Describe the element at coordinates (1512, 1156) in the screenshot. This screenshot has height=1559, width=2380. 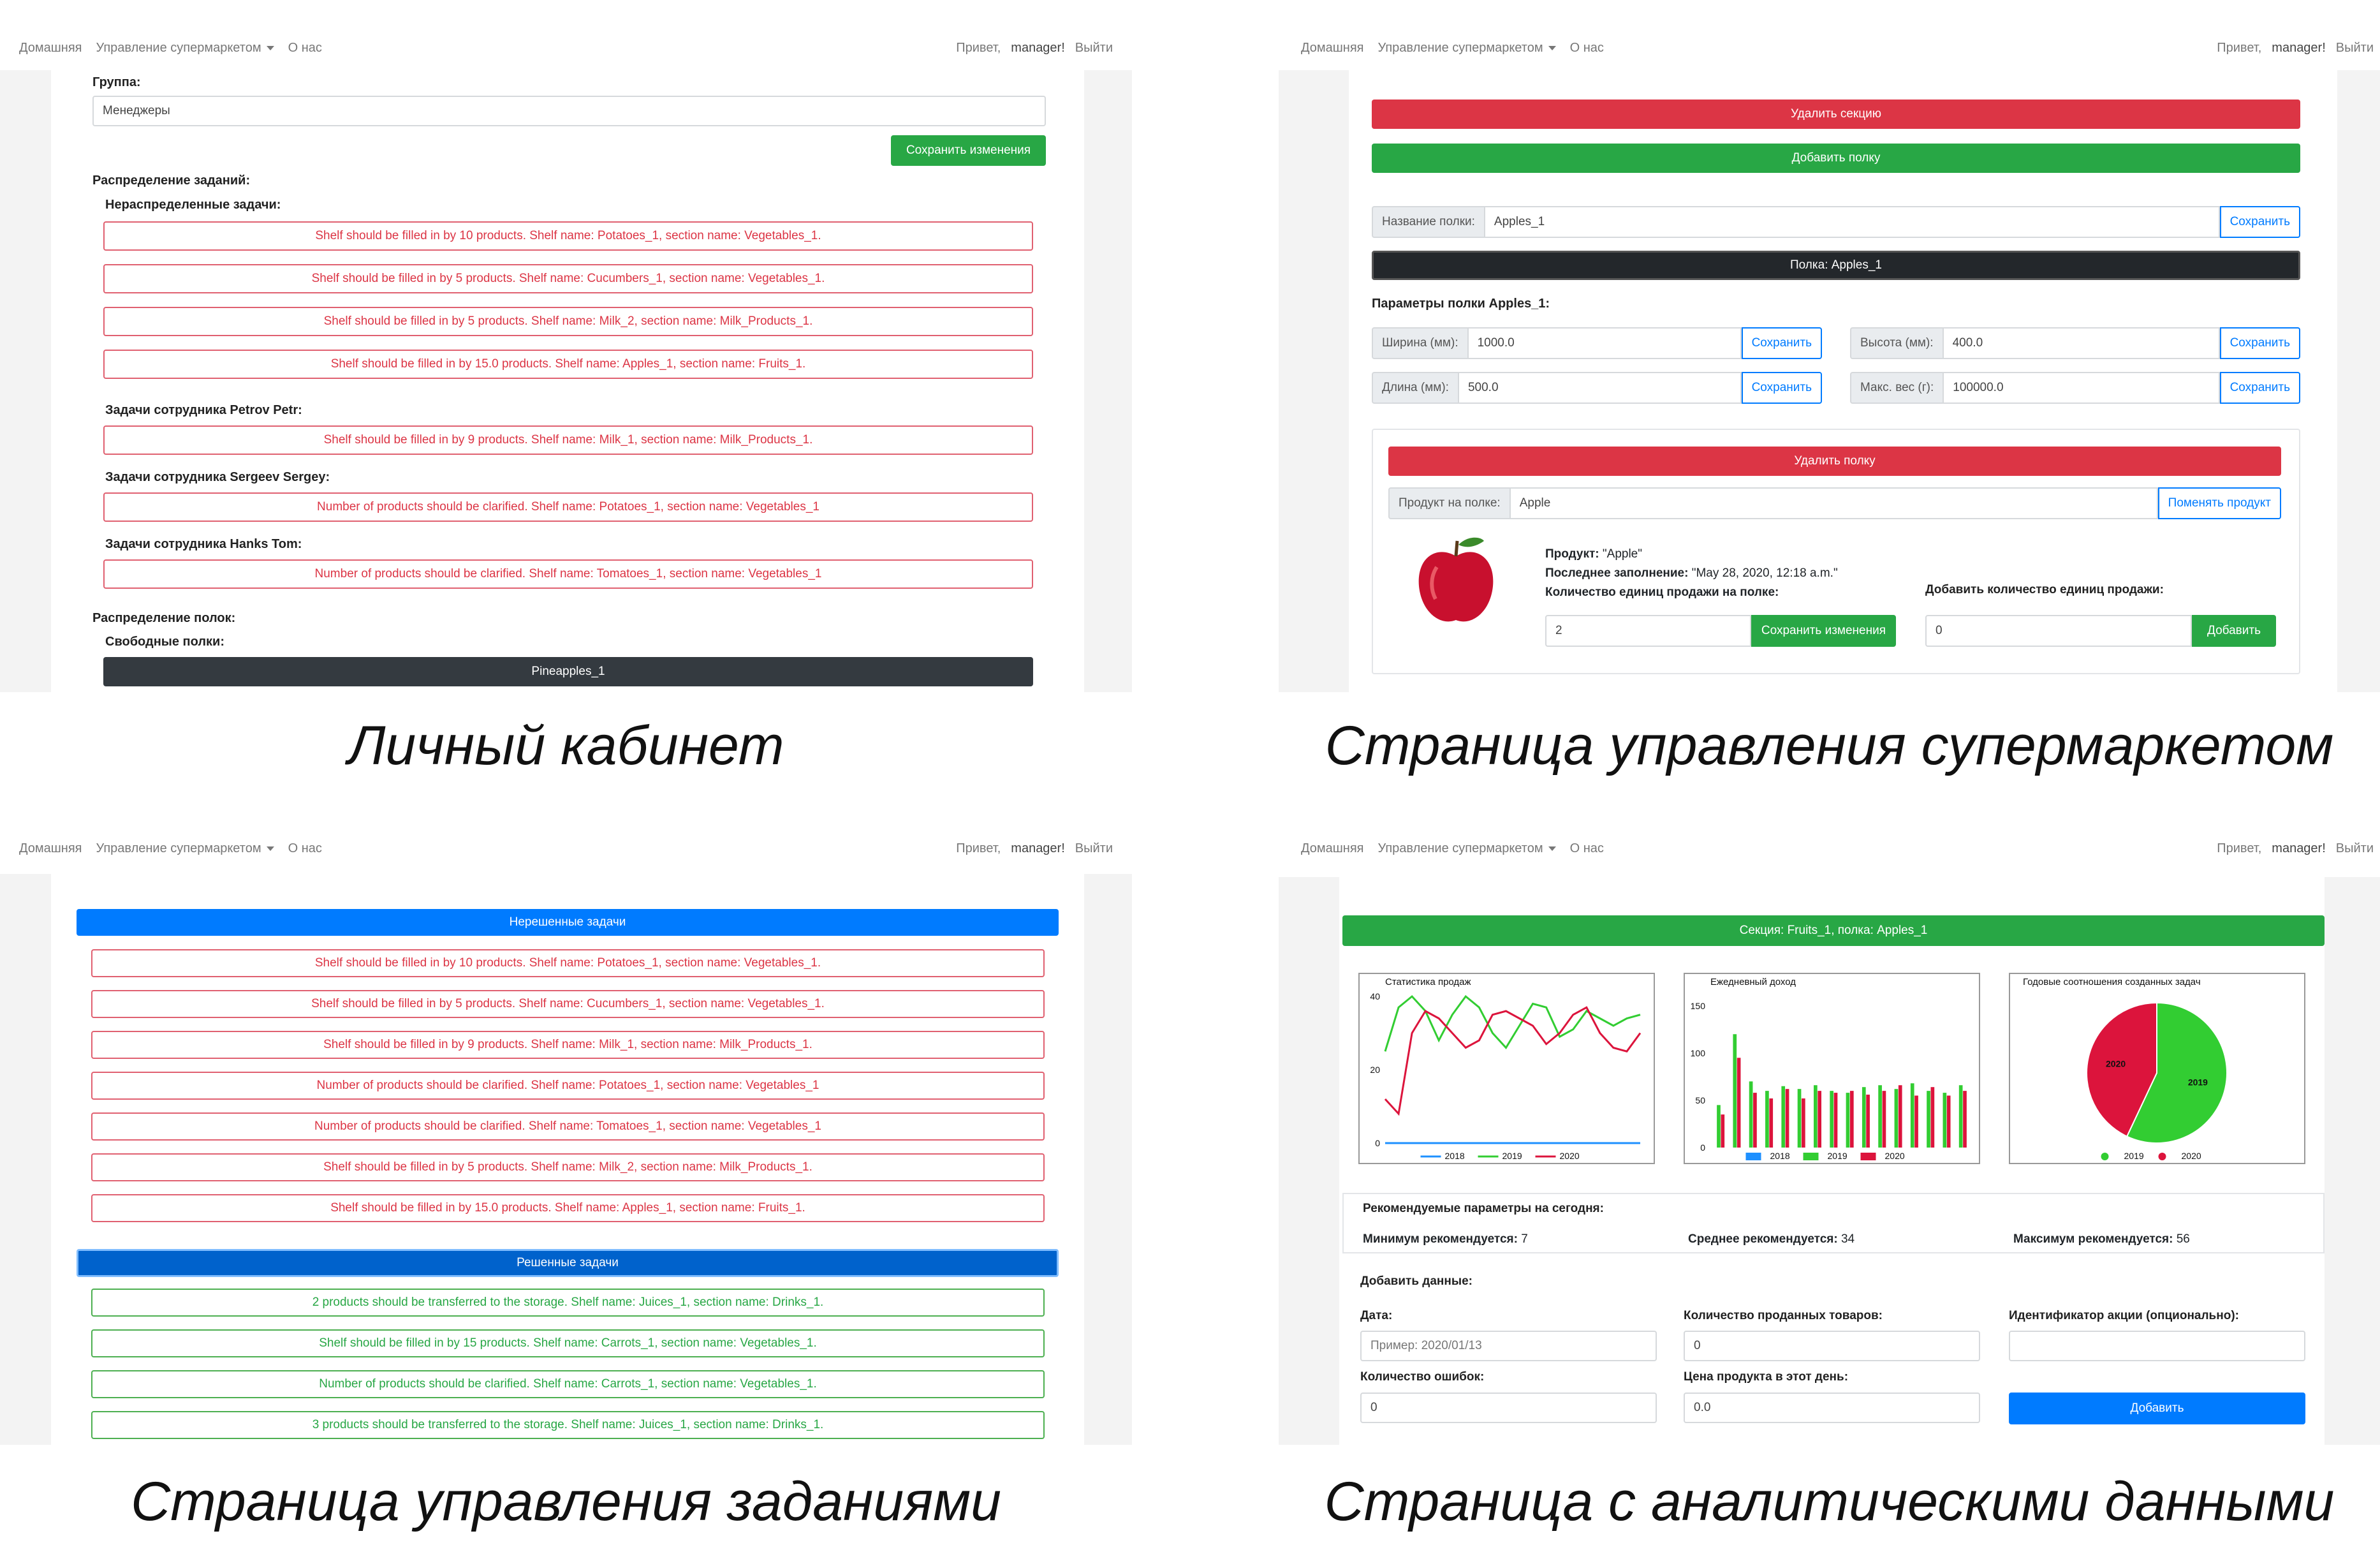
I see `legend-label: 2019` at that location.